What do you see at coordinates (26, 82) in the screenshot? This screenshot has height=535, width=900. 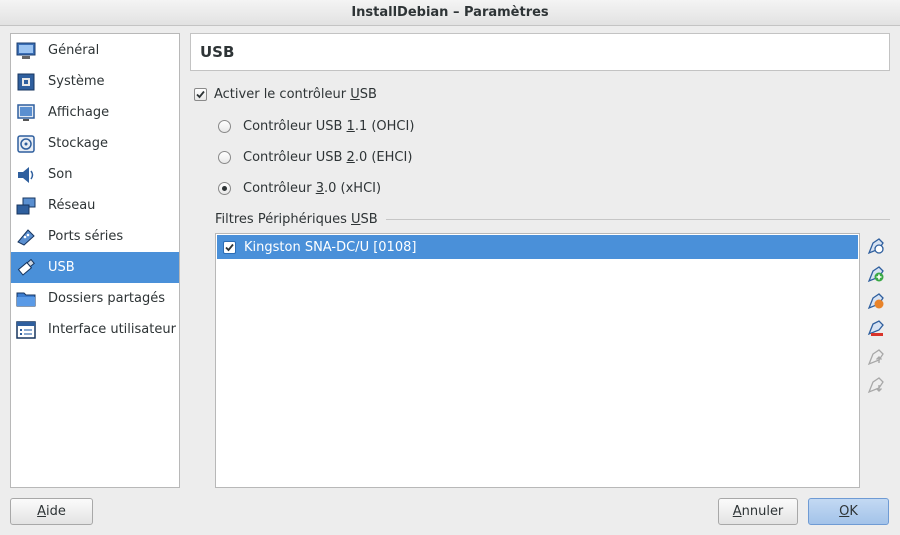 I see `system-icon` at bounding box center [26, 82].